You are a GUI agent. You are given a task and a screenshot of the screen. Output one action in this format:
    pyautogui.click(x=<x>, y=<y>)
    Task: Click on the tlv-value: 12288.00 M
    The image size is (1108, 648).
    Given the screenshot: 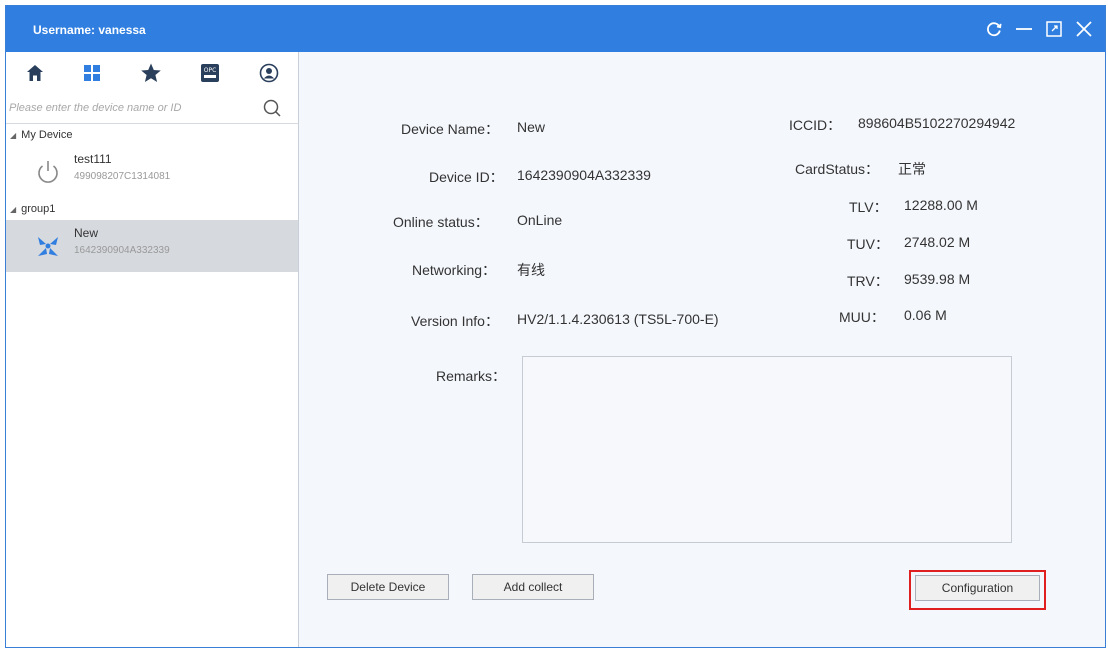 What is the action you would take?
    pyautogui.click(x=941, y=205)
    